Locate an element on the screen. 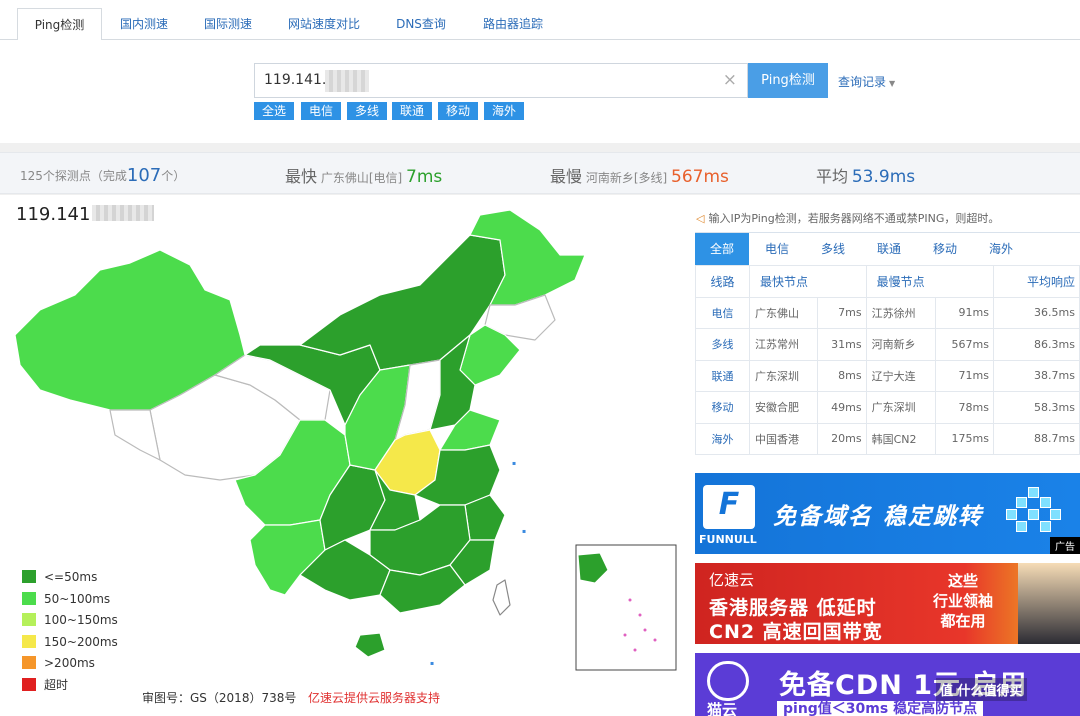 This screenshot has width=1080, height=716. row-fast-ms: 49ms is located at coordinates (842, 407).